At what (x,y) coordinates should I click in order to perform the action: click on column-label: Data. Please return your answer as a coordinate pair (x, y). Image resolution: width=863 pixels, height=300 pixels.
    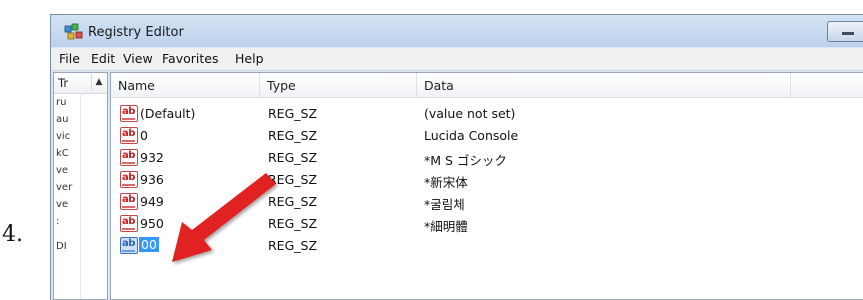
    Looking at the image, I should click on (439, 85).